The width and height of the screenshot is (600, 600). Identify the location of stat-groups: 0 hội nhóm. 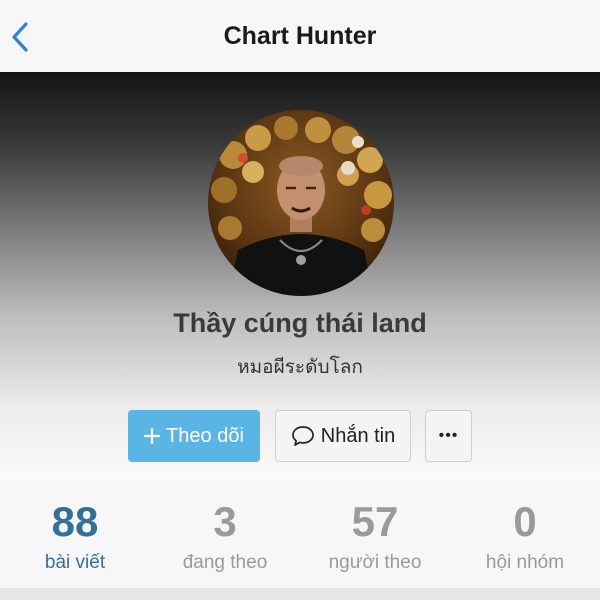
(525, 534).